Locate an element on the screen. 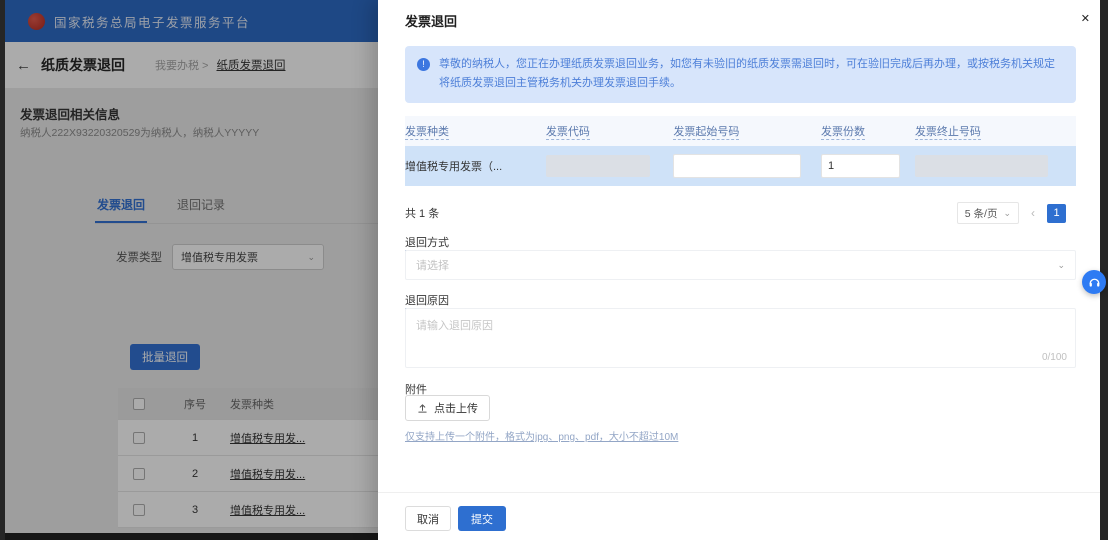 The width and height of the screenshot is (1108, 540). upload-icon is located at coordinates (422, 408).